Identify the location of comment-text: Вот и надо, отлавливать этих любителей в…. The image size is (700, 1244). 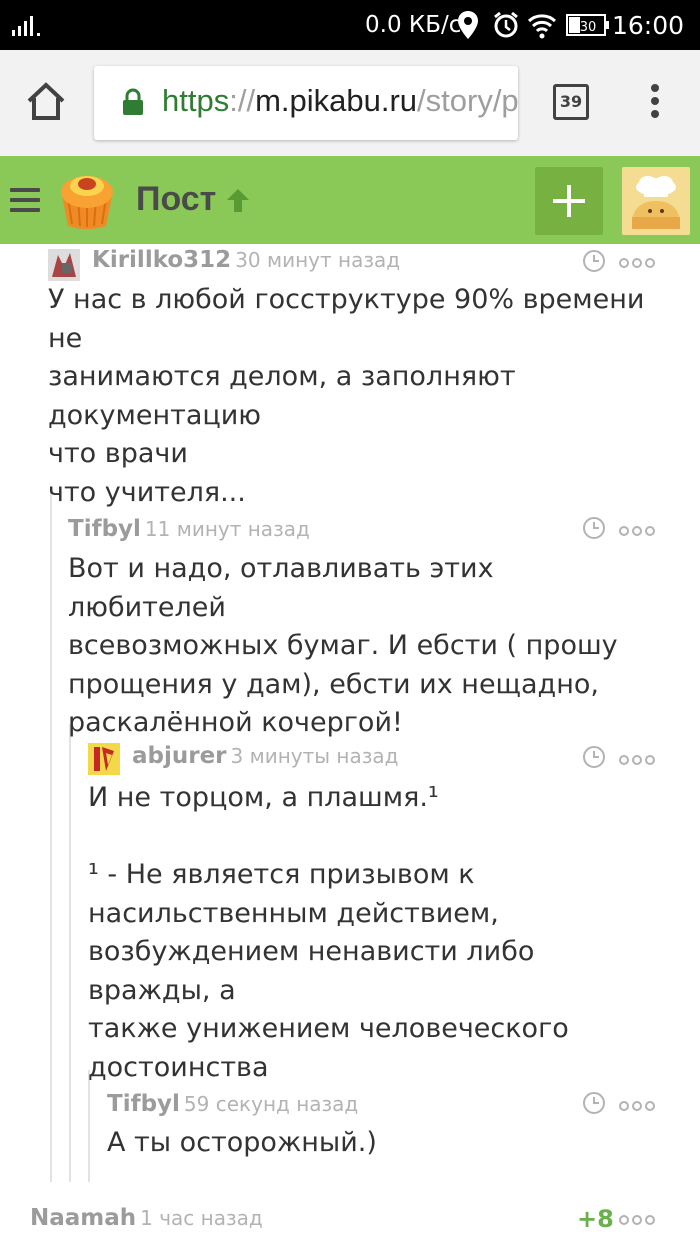
(343, 645).